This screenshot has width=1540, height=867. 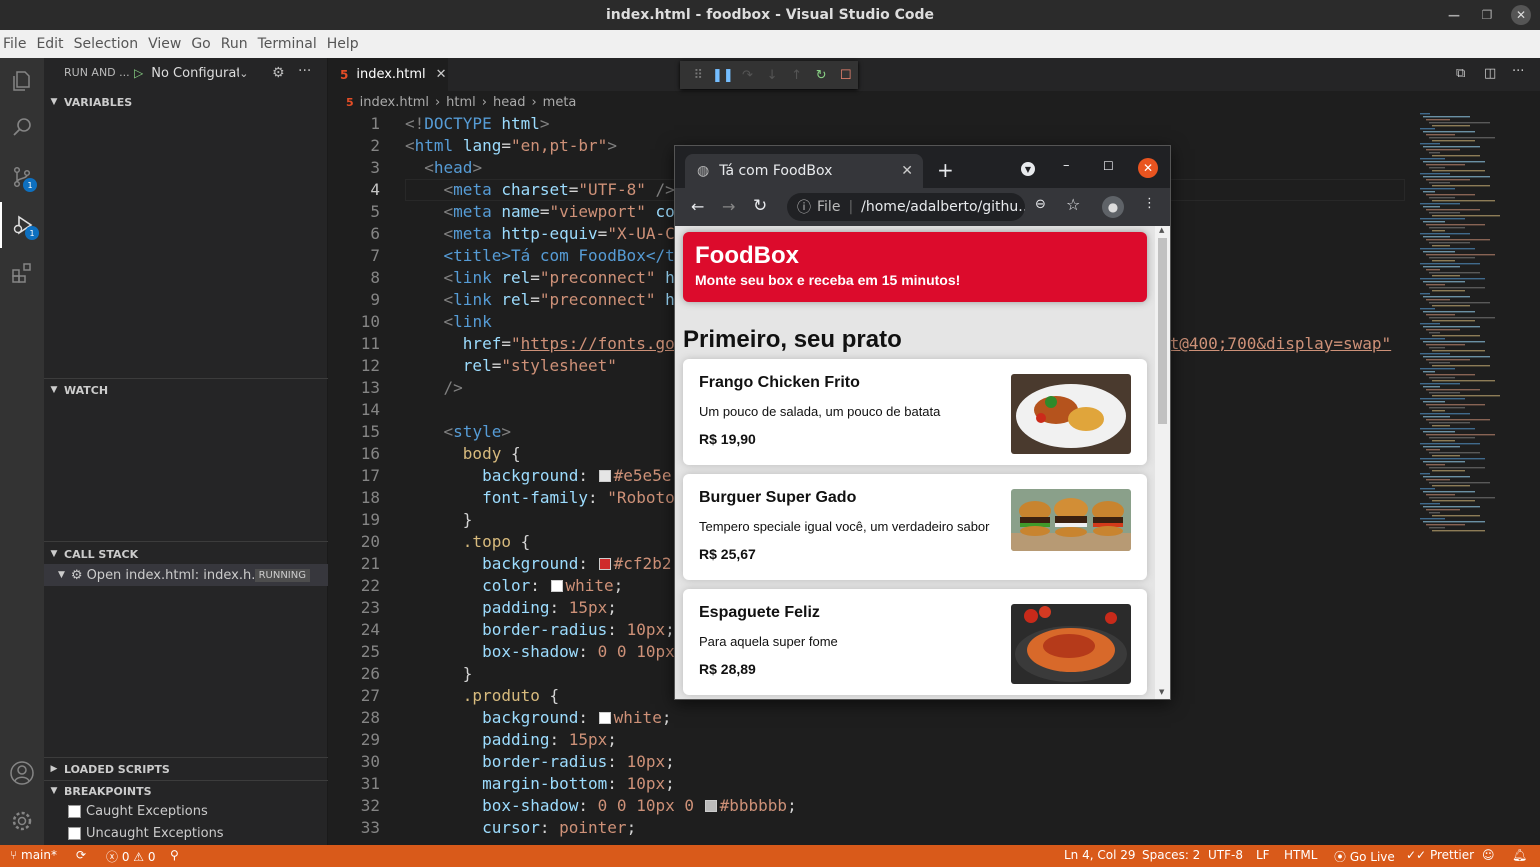 What do you see at coordinates (202, 44) in the screenshot?
I see `menu-go: Go` at bounding box center [202, 44].